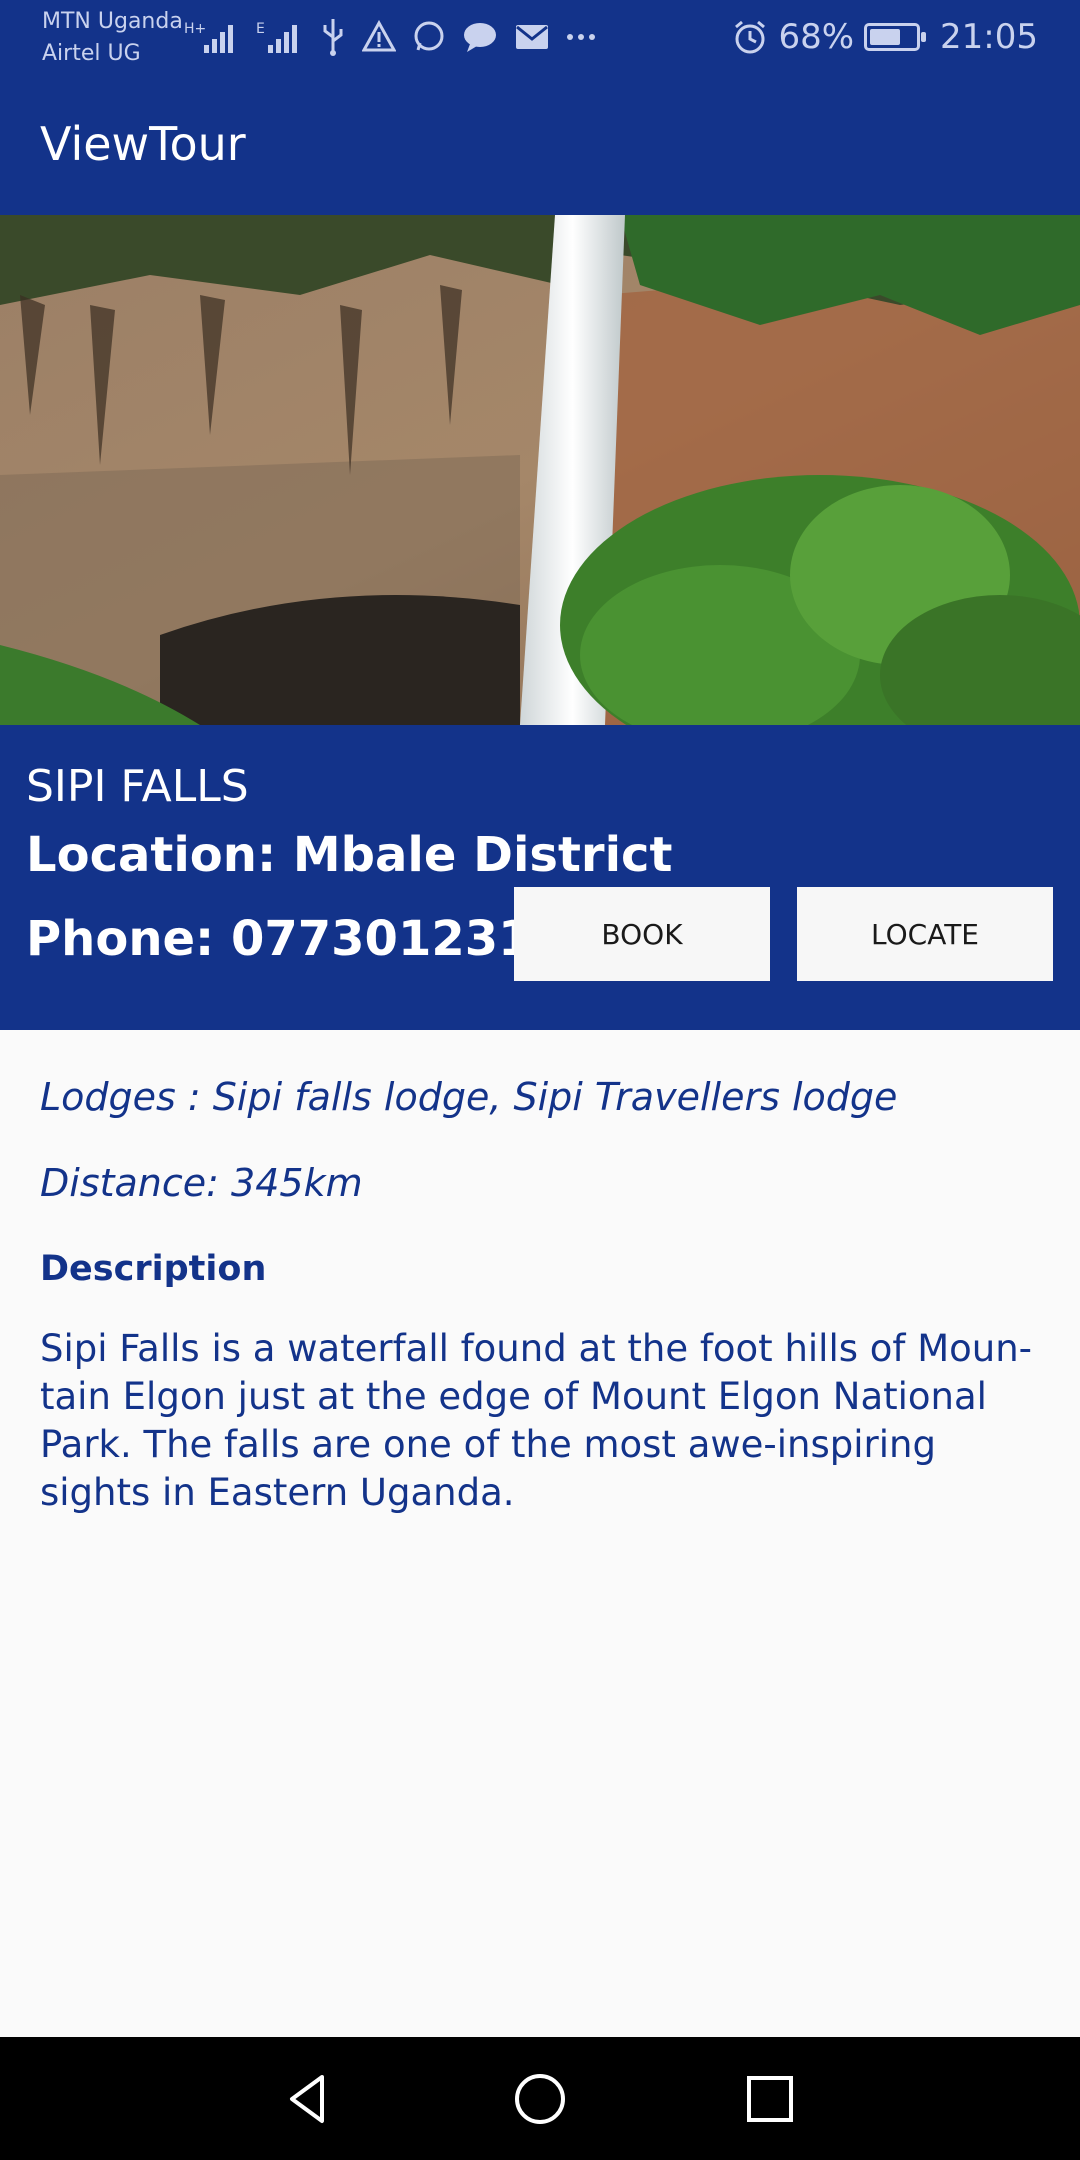 The height and width of the screenshot is (2160, 1080). What do you see at coordinates (581, 37) in the screenshot?
I see `more-icon` at bounding box center [581, 37].